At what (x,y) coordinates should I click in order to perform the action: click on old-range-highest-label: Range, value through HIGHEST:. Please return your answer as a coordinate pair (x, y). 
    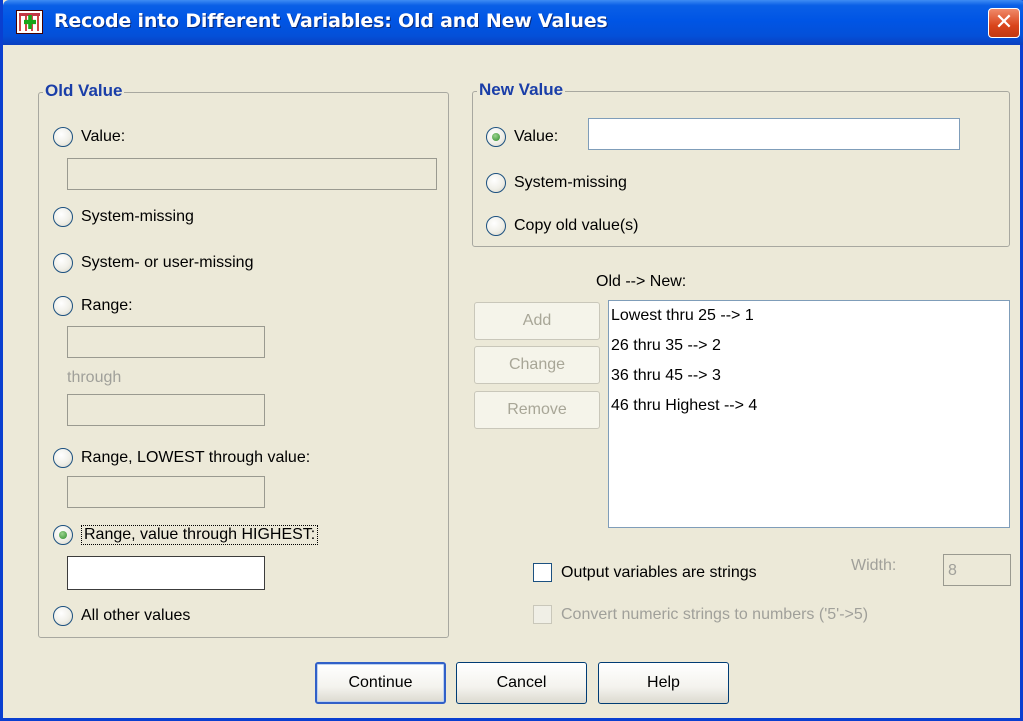
    Looking at the image, I should click on (200, 535).